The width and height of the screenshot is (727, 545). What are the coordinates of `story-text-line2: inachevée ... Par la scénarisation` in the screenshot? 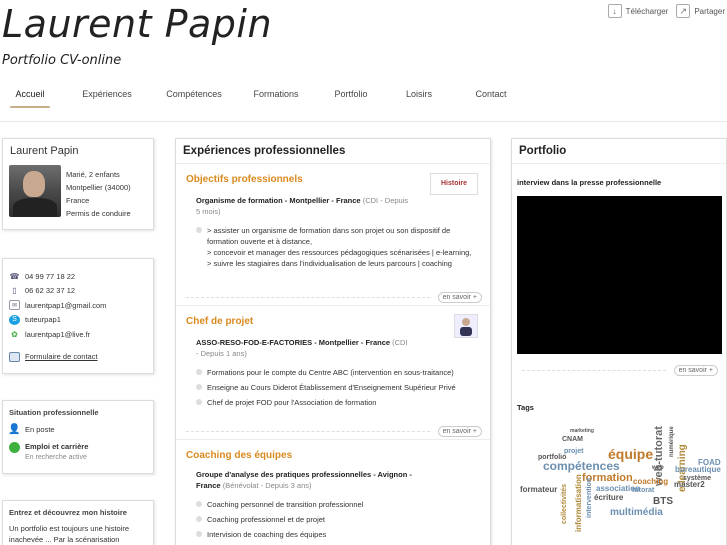 It's located at (64, 539).